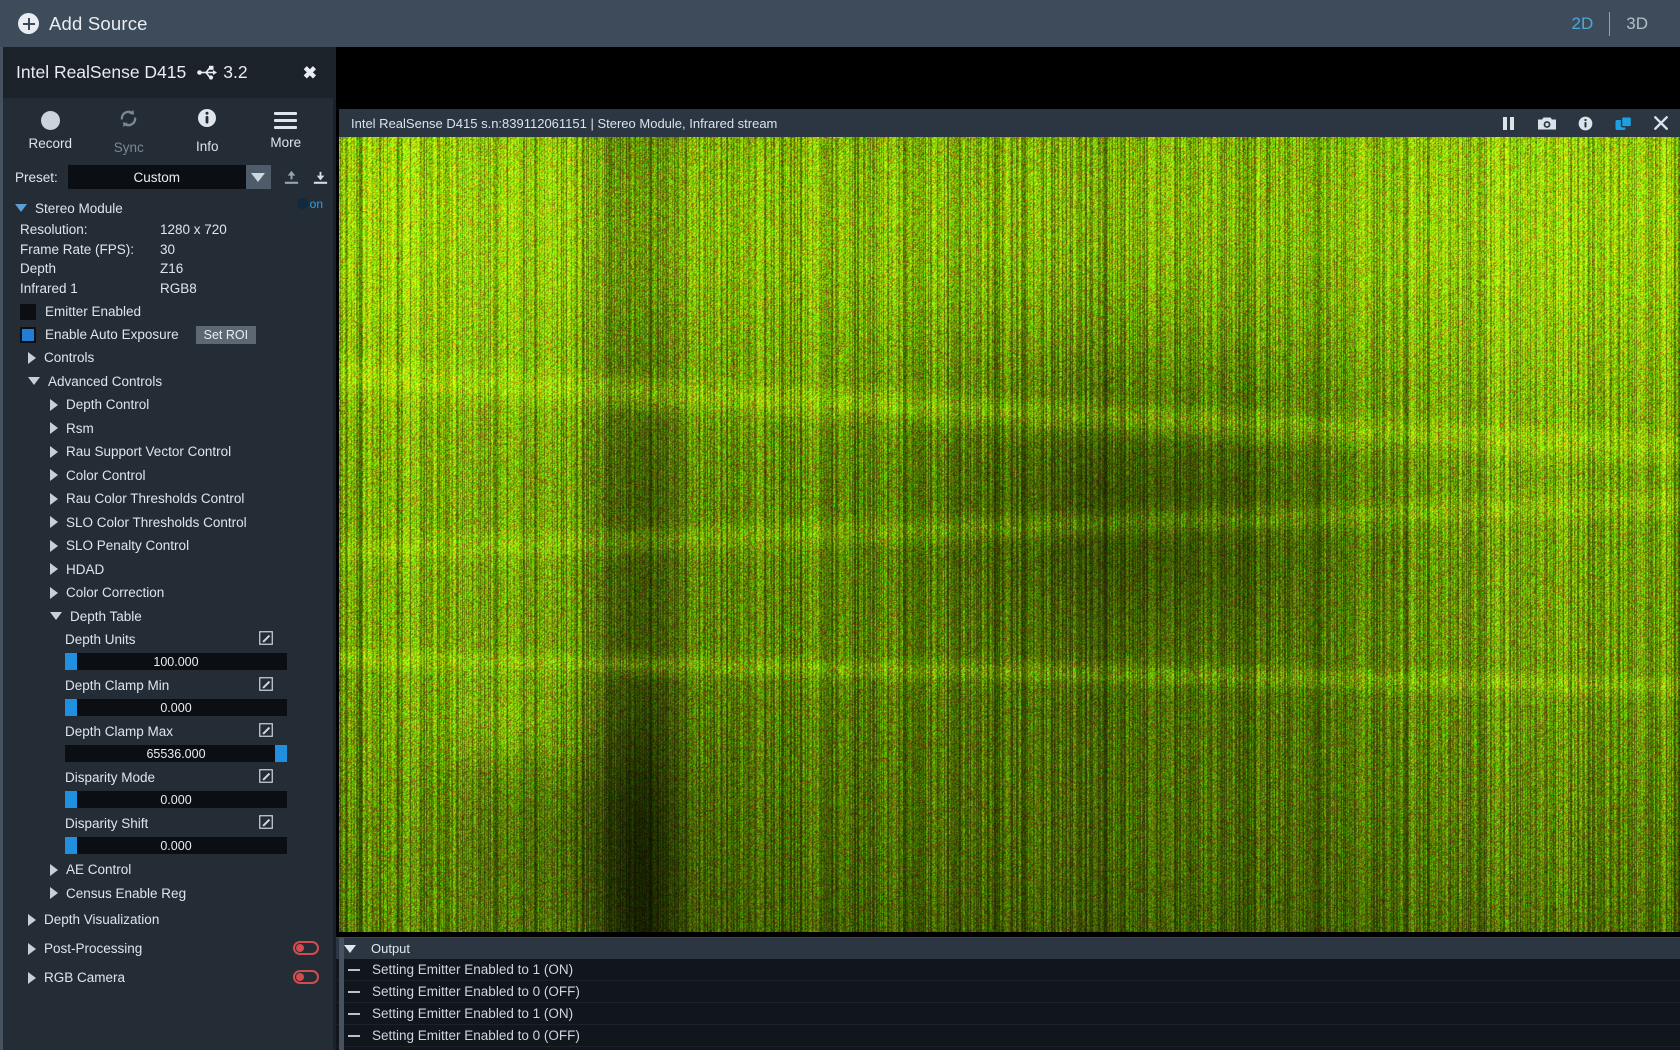 The height and width of the screenshot is (1050, 1680). Describe the element at coordinates (50, 143) in the screenshot. I see `record-label: Record` at that location.